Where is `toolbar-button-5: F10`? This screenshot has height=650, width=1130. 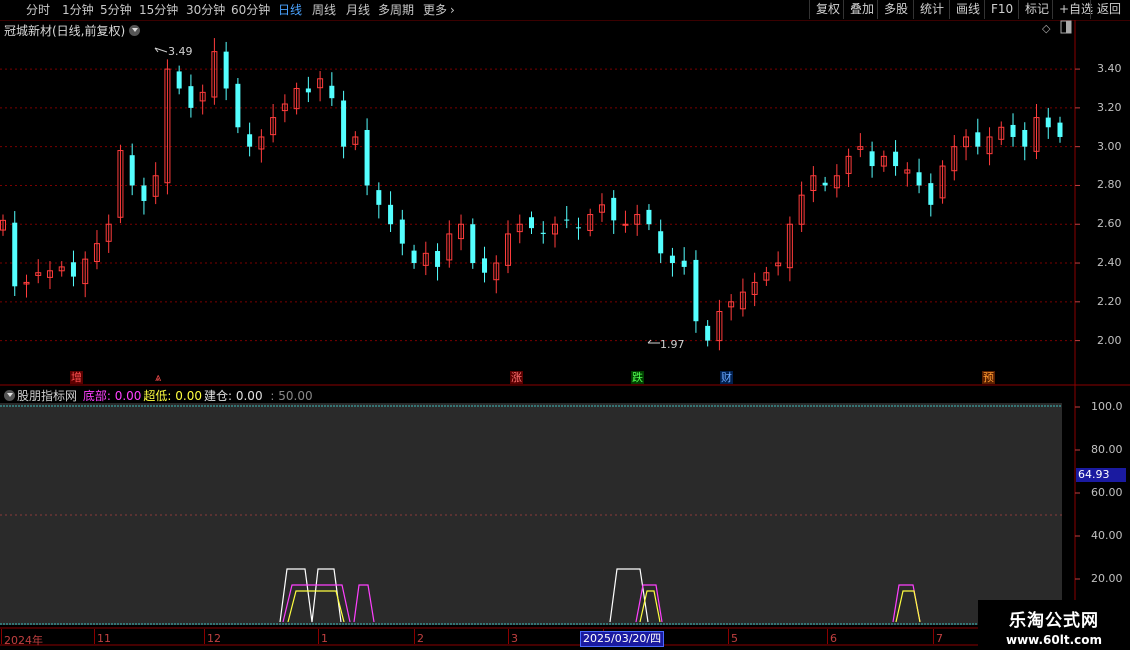
toolbar-button-5: F10 is located at coordinates (1001, 9).